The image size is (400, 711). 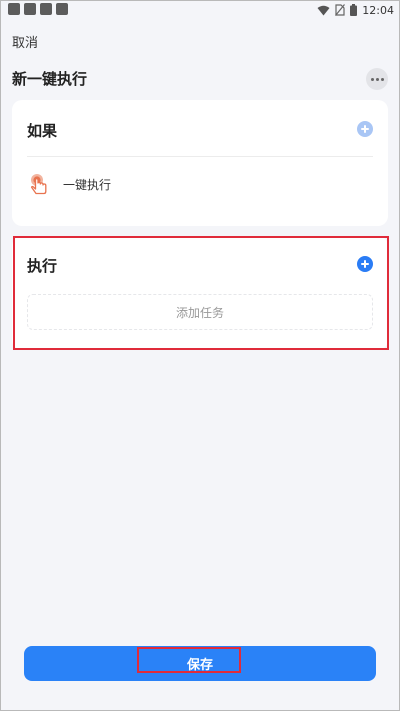 What do you see at coordinates (25, 41) in the screenshot?
I see `cancel-button: 取消` at bounding box center [25, 41].